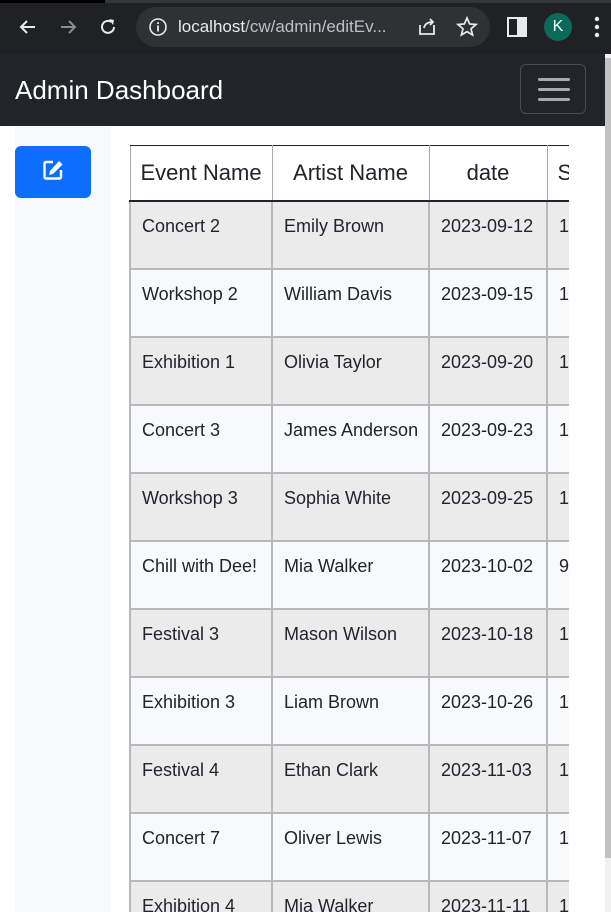 Image resolution: width=611 pixels, height=912 pixels. What do you see at coordinates (201, 847) in the screenshot?
I see `cell-event-name: Concert 7` at bounding box center [201, 847].